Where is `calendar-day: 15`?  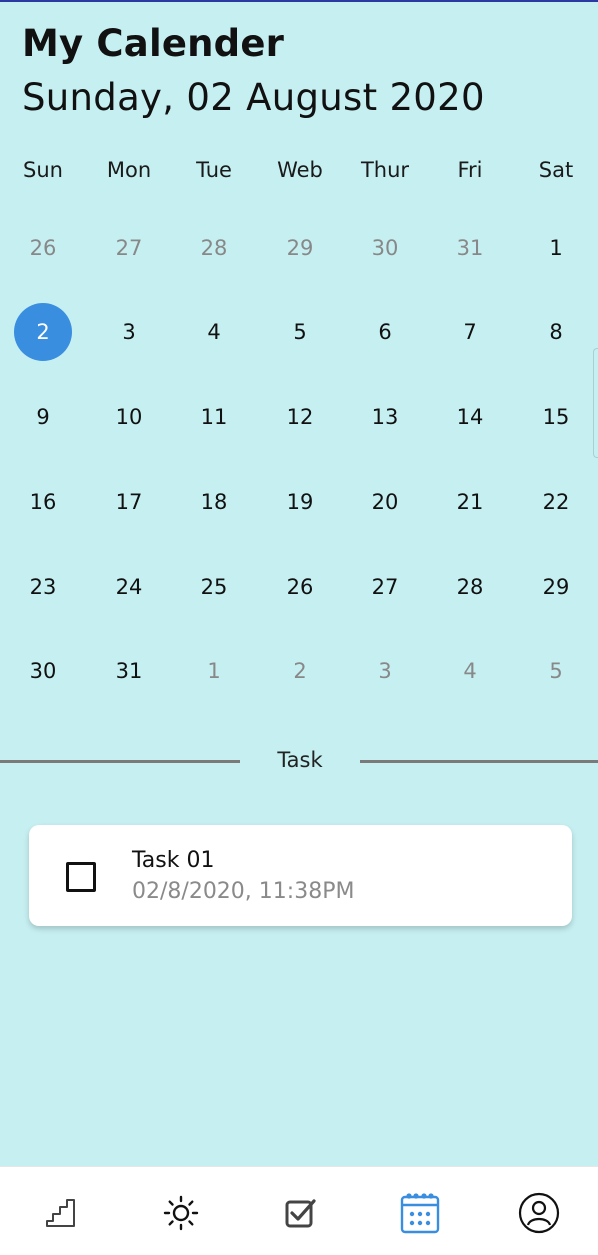
calendar-day: 15 is located at coordinates (556, 417).